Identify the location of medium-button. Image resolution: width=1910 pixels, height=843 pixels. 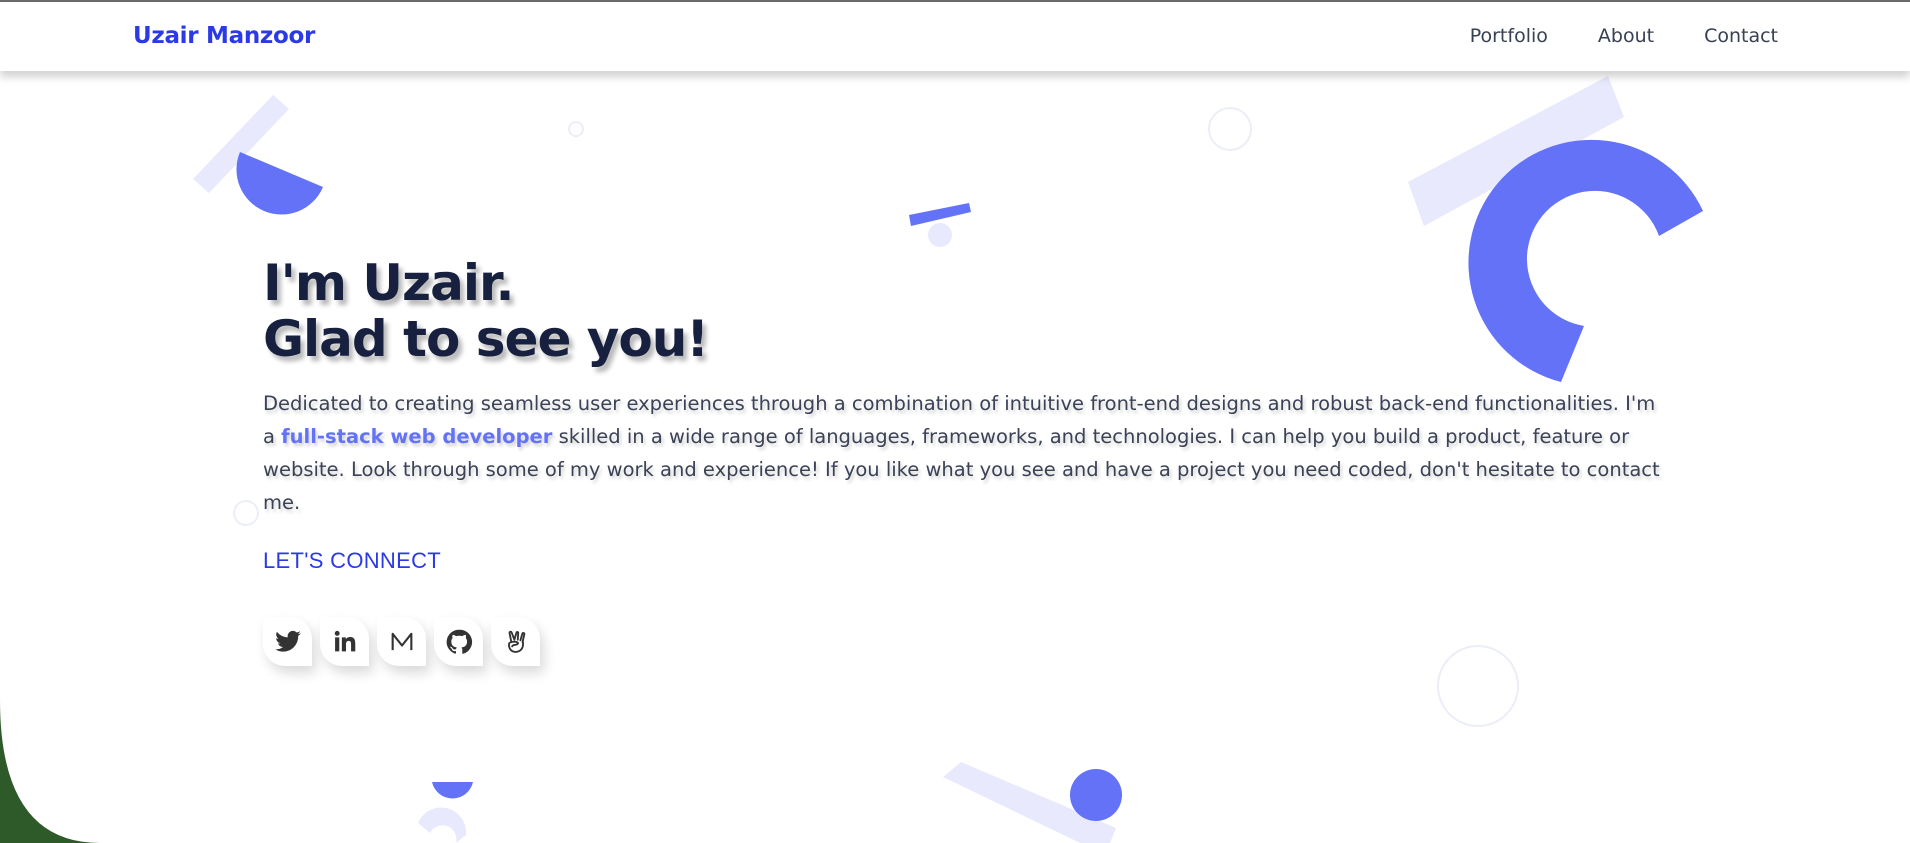
(401, 641).